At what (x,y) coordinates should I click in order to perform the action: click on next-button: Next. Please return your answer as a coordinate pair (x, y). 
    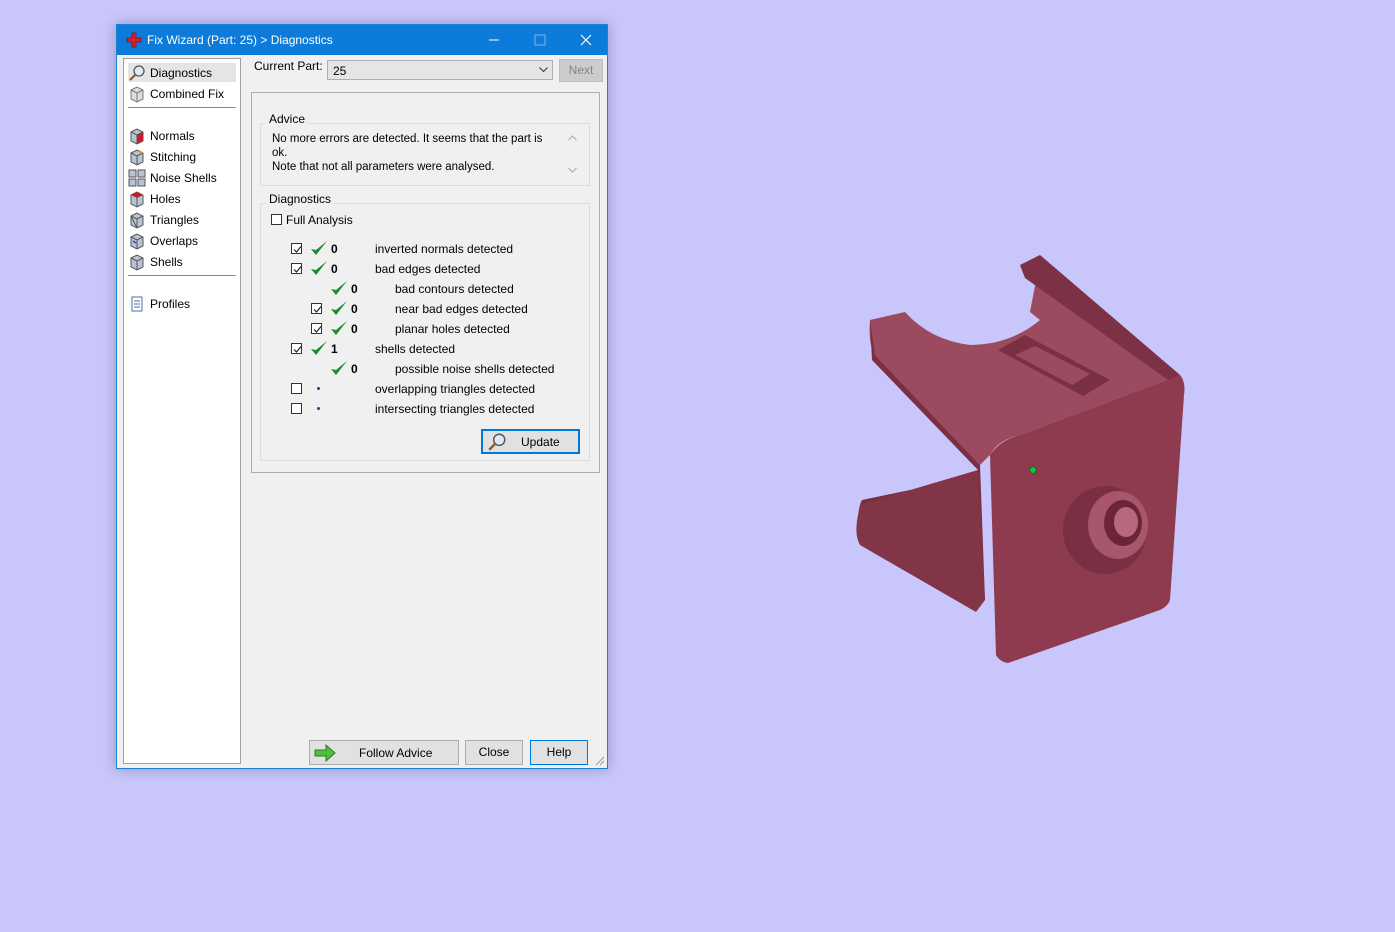
    Looking at the image, I should click on (581, 70).